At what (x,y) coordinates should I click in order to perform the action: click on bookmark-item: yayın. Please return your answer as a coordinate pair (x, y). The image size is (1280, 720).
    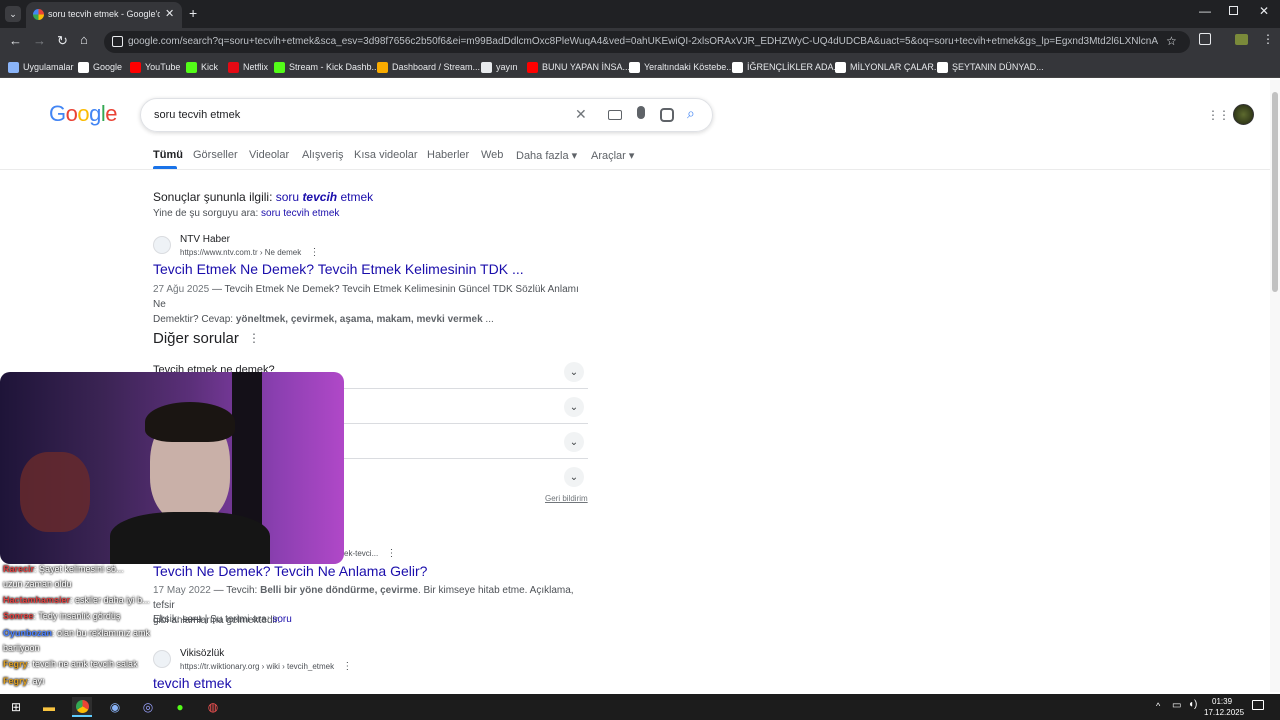
    Looking at the image, I should click on (499, 67).